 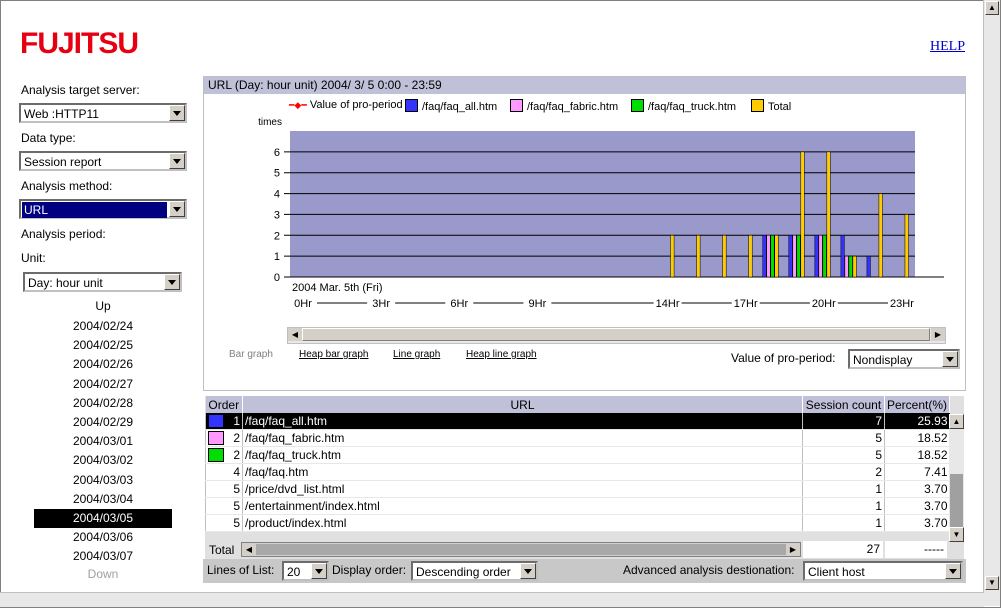 I want to click on legend-item-total: Total, so click(x=771, y=106).